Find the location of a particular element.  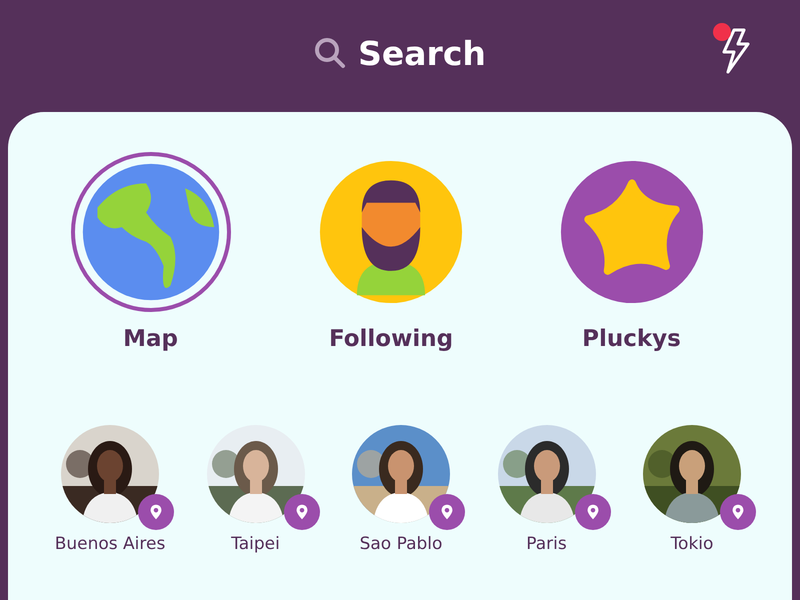

place-label: Buenos Aires is located at coordinates (110, 544).